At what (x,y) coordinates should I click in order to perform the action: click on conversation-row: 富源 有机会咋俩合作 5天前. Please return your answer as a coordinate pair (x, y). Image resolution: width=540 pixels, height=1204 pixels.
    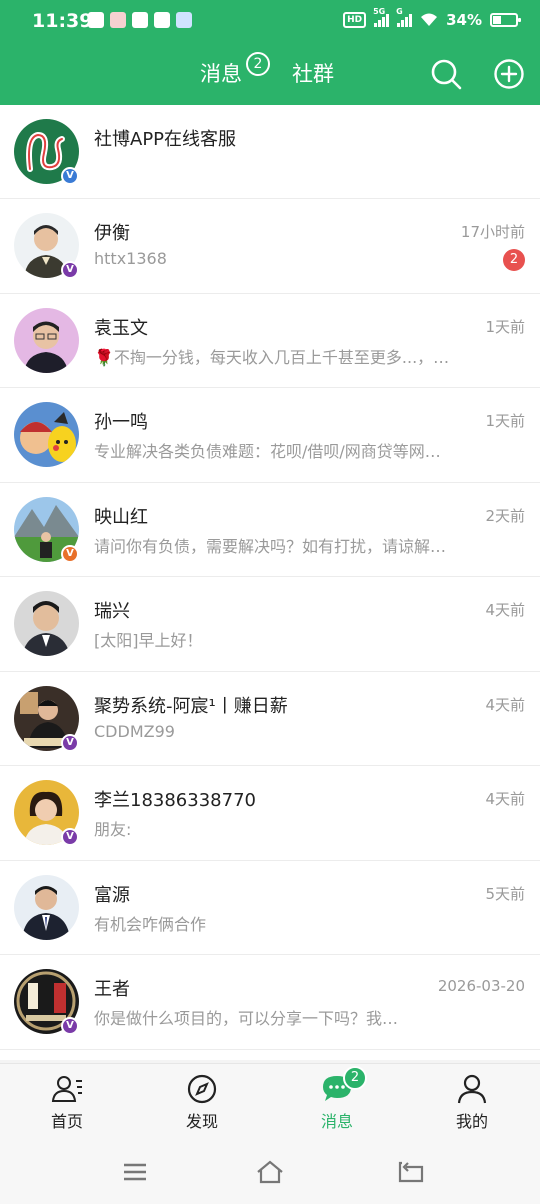
    Looking at the image, I should click on (270, 908).